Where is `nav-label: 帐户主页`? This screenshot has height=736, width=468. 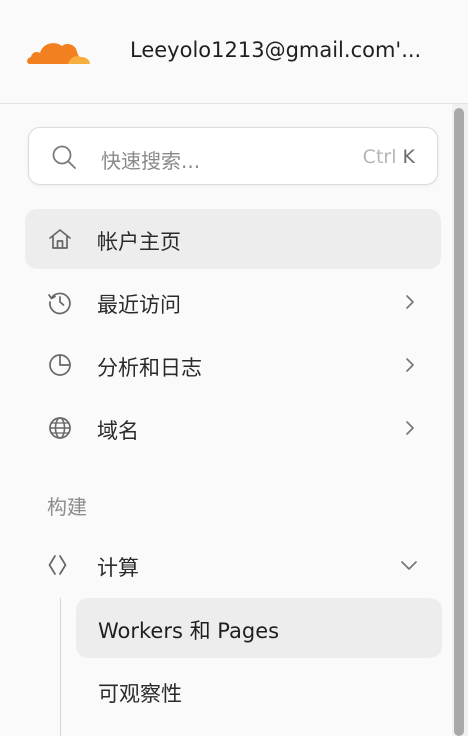
nav-label: 帐户主页 is located at coordinates (139, 242).